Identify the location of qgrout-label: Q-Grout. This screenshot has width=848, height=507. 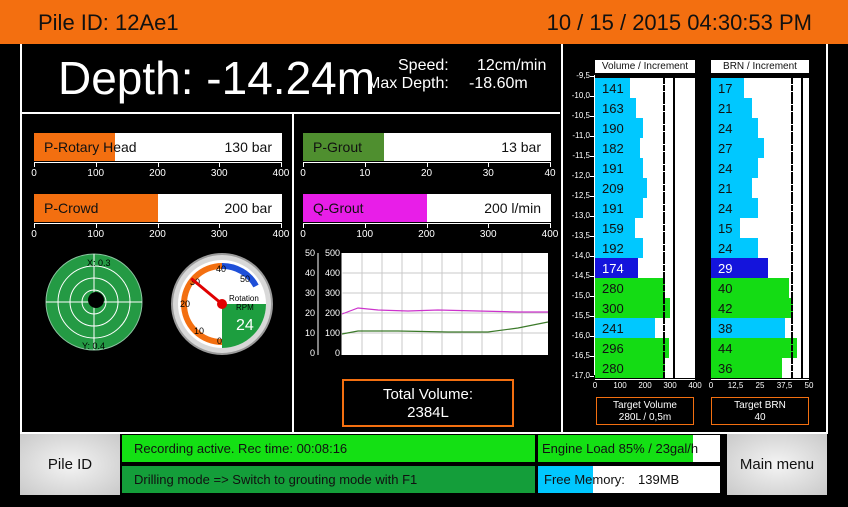
(338, 208).